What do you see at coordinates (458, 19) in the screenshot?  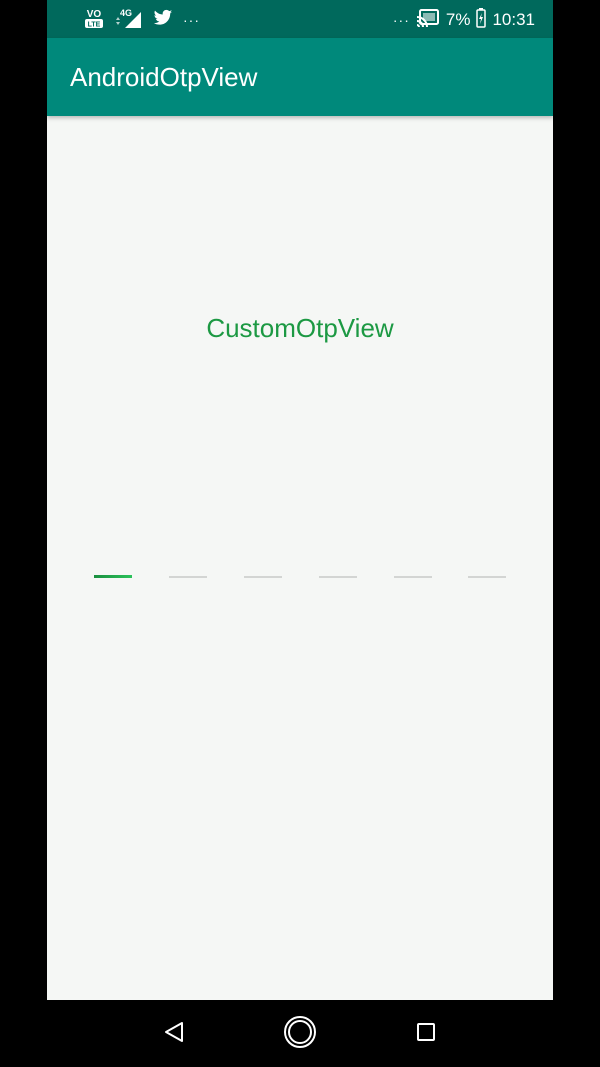 I see `battery-percent: 7%` at bounding box center [458, 19].